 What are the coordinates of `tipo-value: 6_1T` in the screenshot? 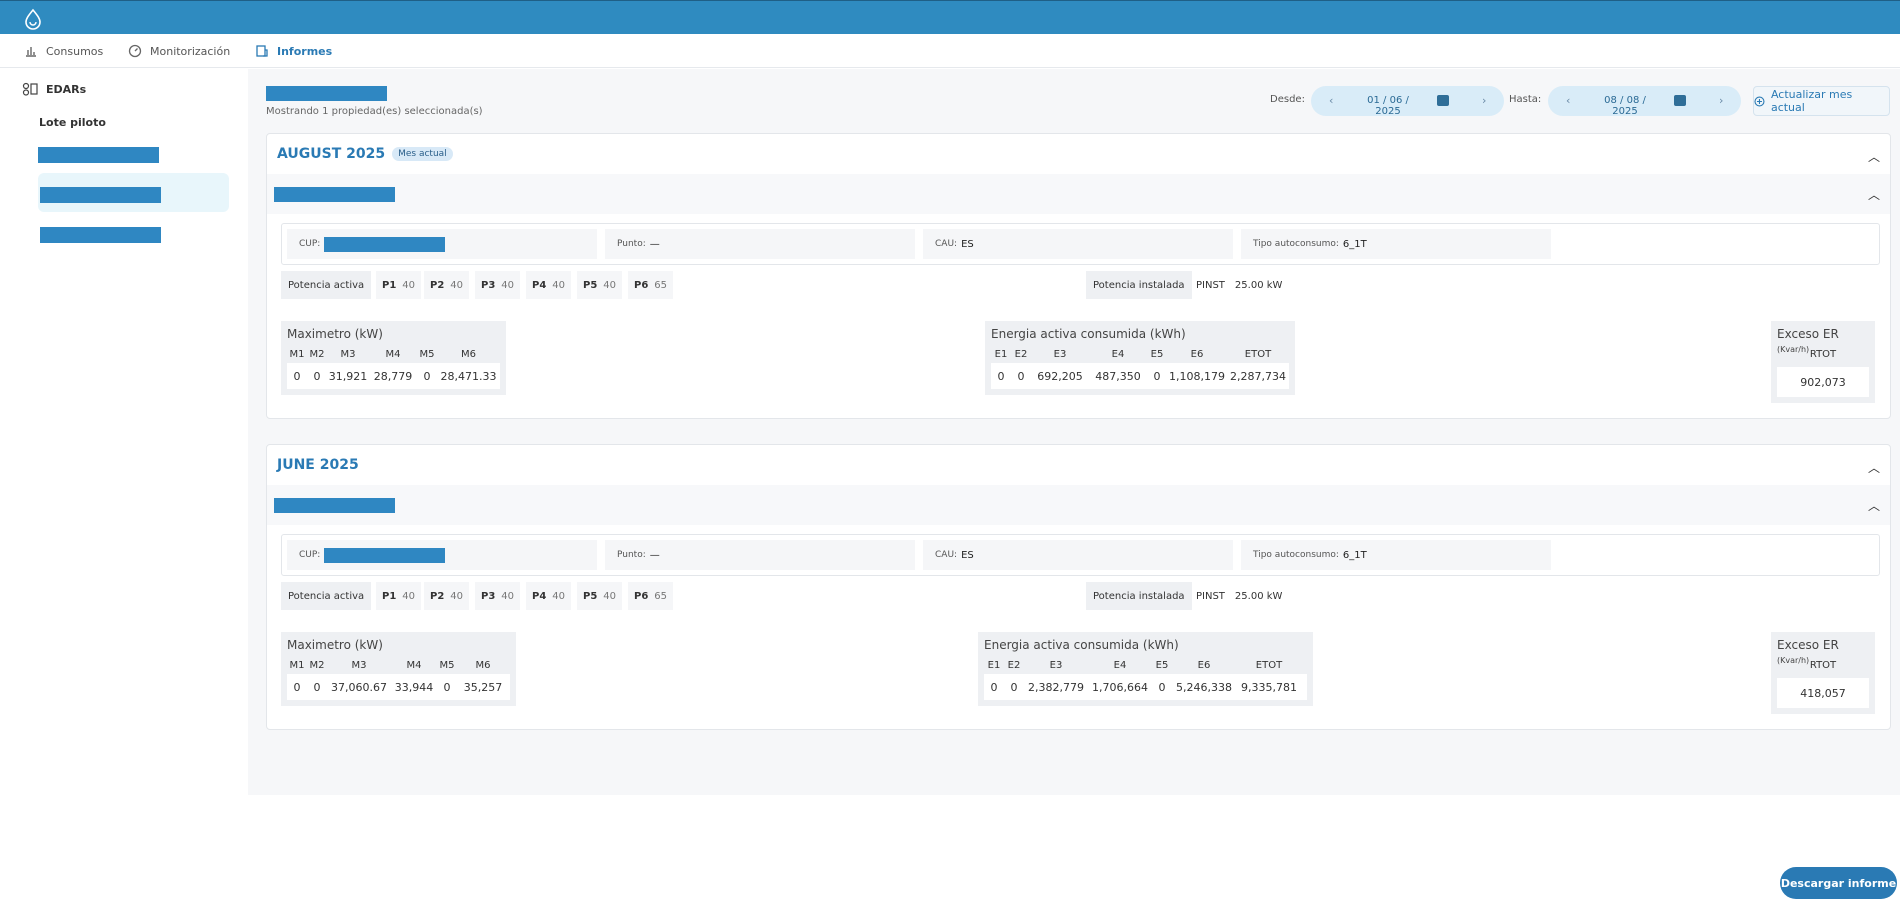 It's located at (1354, 244).